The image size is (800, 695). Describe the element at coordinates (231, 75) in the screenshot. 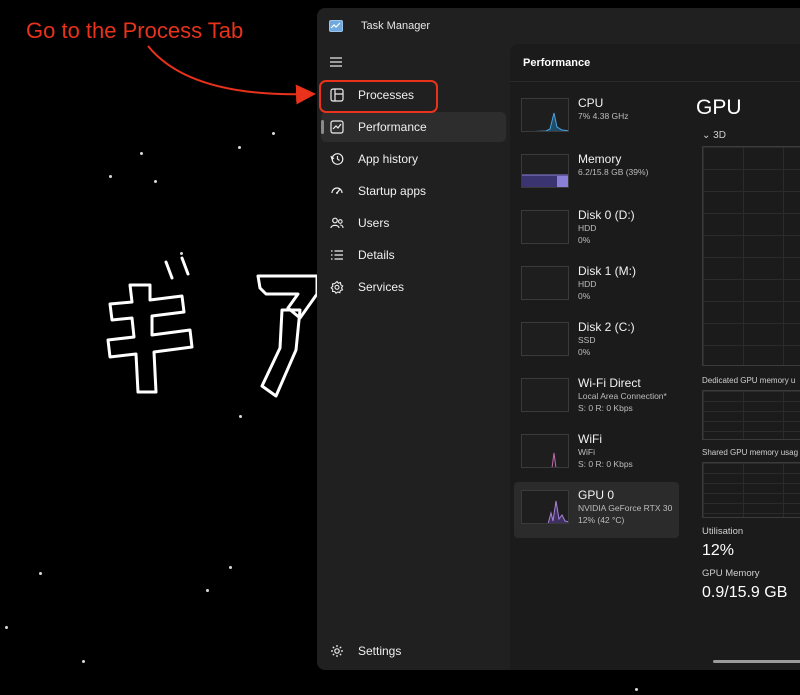

I see `annotation-arrow` at that location.